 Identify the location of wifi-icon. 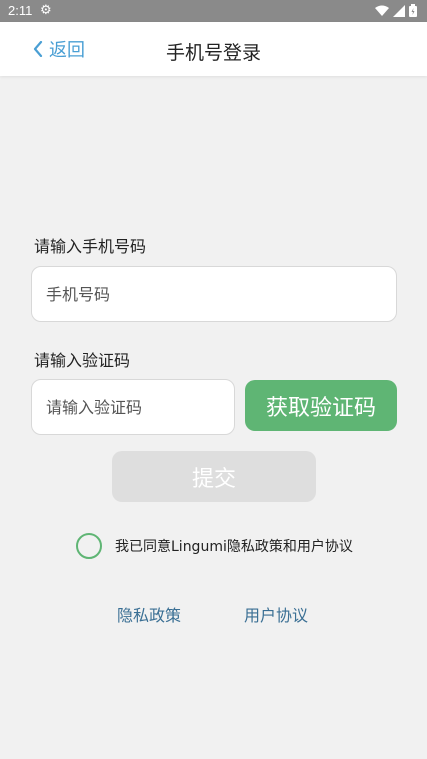
(382, 10).